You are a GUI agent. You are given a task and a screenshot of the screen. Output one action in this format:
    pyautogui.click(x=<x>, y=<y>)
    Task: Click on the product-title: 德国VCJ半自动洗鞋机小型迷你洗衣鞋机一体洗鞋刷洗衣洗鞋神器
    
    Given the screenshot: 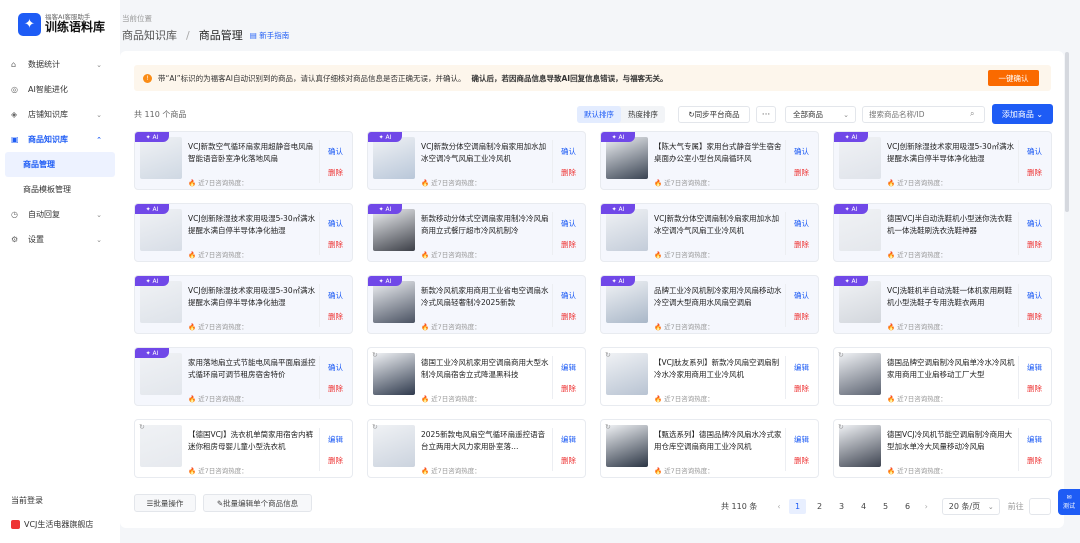 What is the action you would take?
    pyautogui.click(x=952, y=225)
    